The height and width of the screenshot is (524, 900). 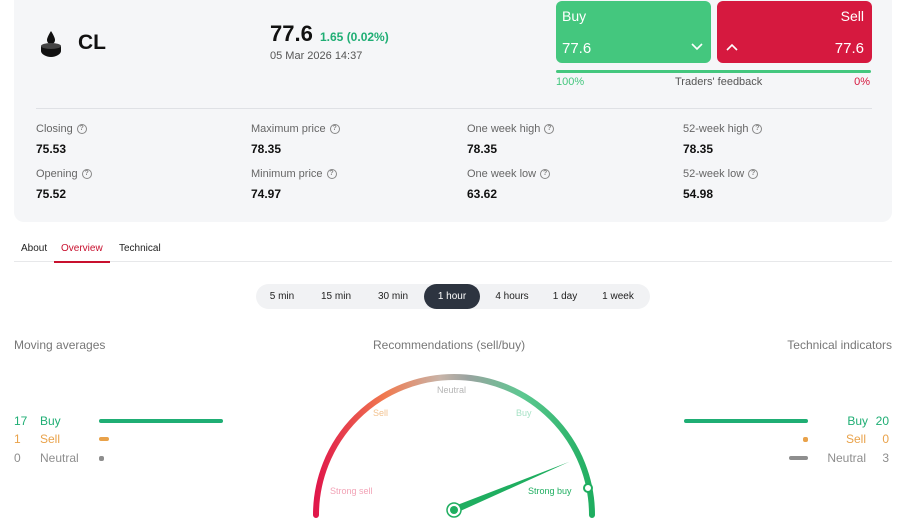 I want to click on ma-neutral-label: Neutral, so click(x=59, y=458).